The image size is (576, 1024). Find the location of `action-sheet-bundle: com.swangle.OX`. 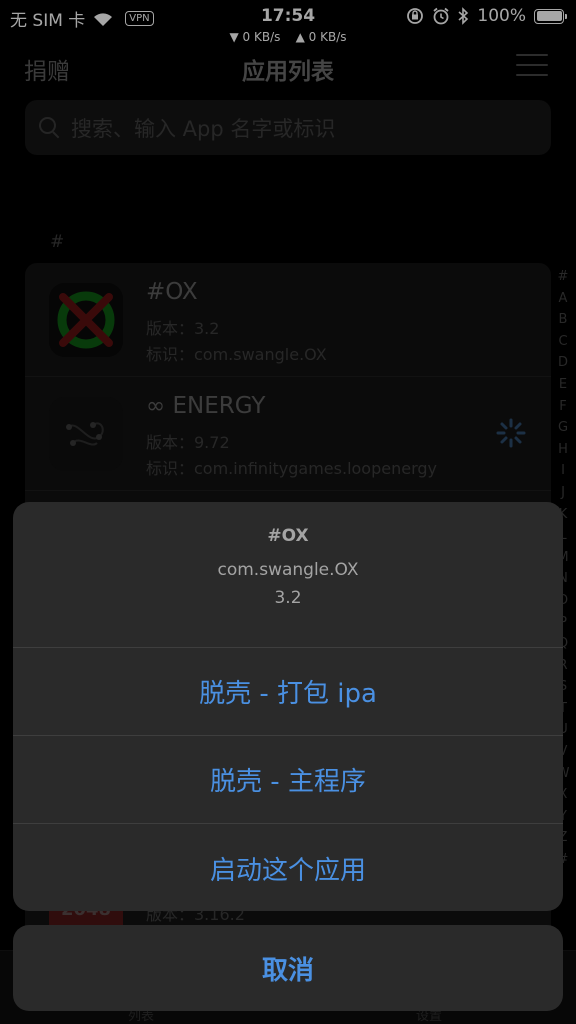

action-sheet-bundle: com.swangle.OX is located at coordinates (288, 570).